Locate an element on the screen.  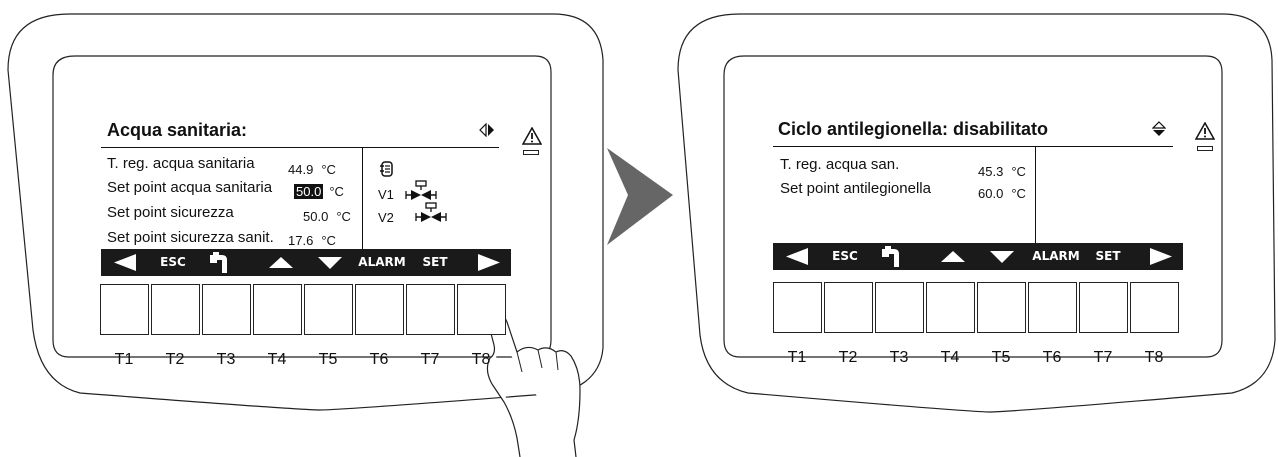
value-number: 60.0 is located at coordinates (991, 193).